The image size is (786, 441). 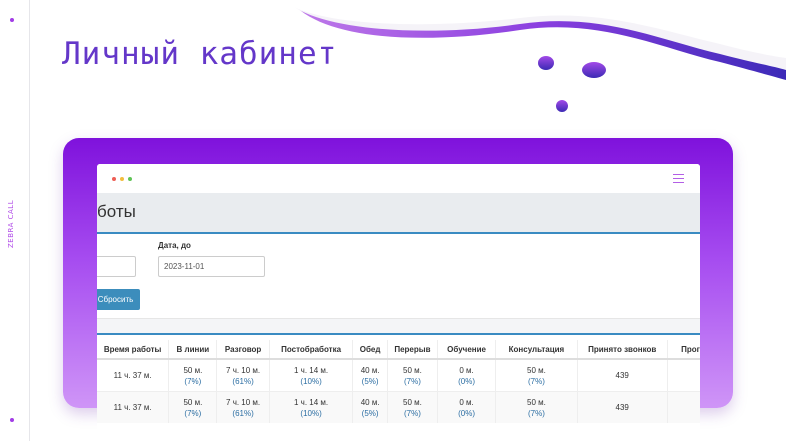 What do you see at coordinates (536, 350) in the screenshot?
I see `col-consultation: Консультация` at bounding box center [536, 350].